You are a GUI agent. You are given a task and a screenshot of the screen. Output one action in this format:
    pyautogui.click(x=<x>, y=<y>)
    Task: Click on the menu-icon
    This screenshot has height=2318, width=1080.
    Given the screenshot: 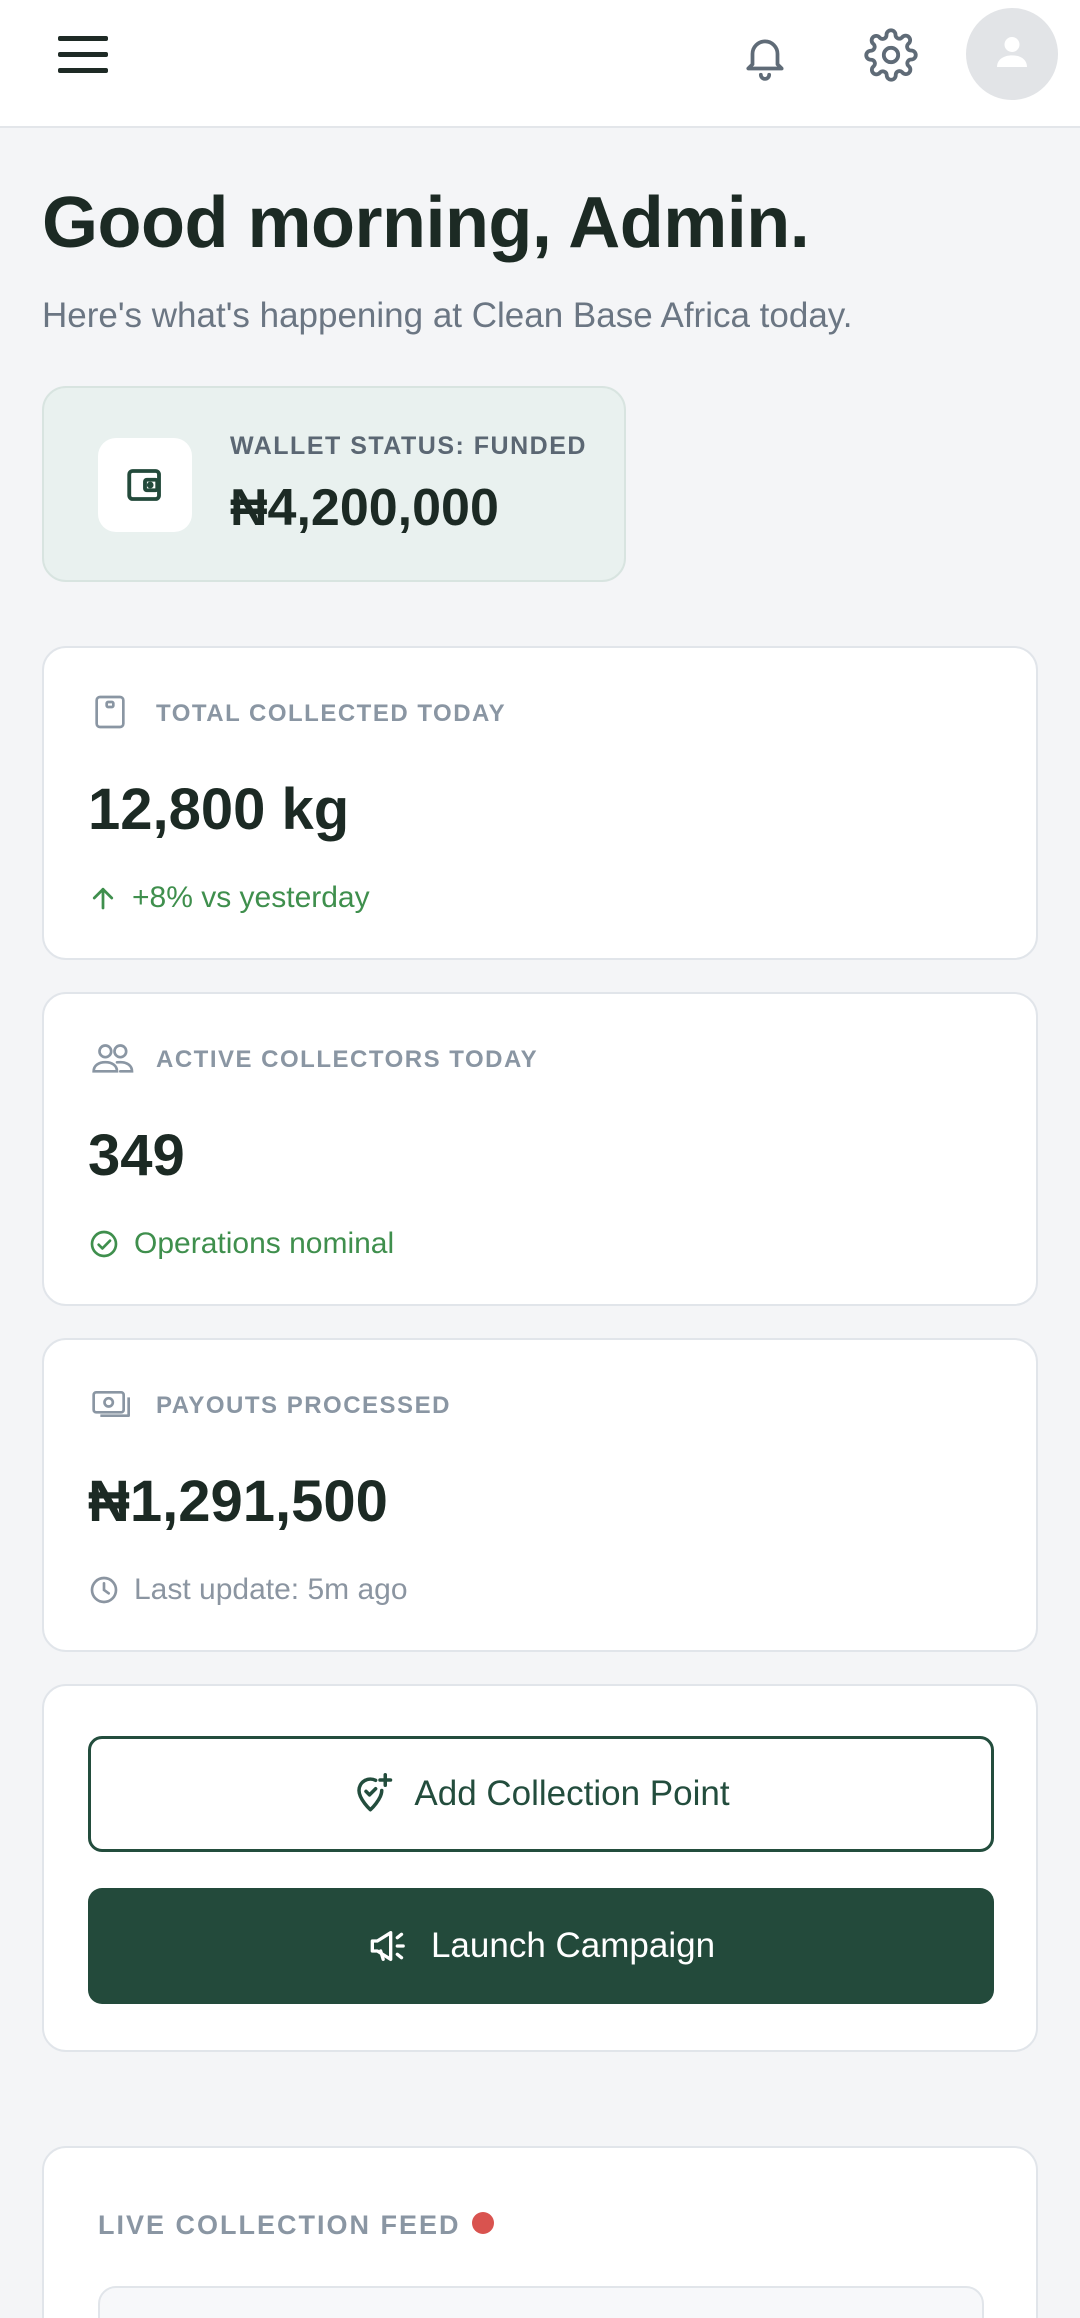 What is the action you would take?
    pyautogui.click(x=84, y=56)
    